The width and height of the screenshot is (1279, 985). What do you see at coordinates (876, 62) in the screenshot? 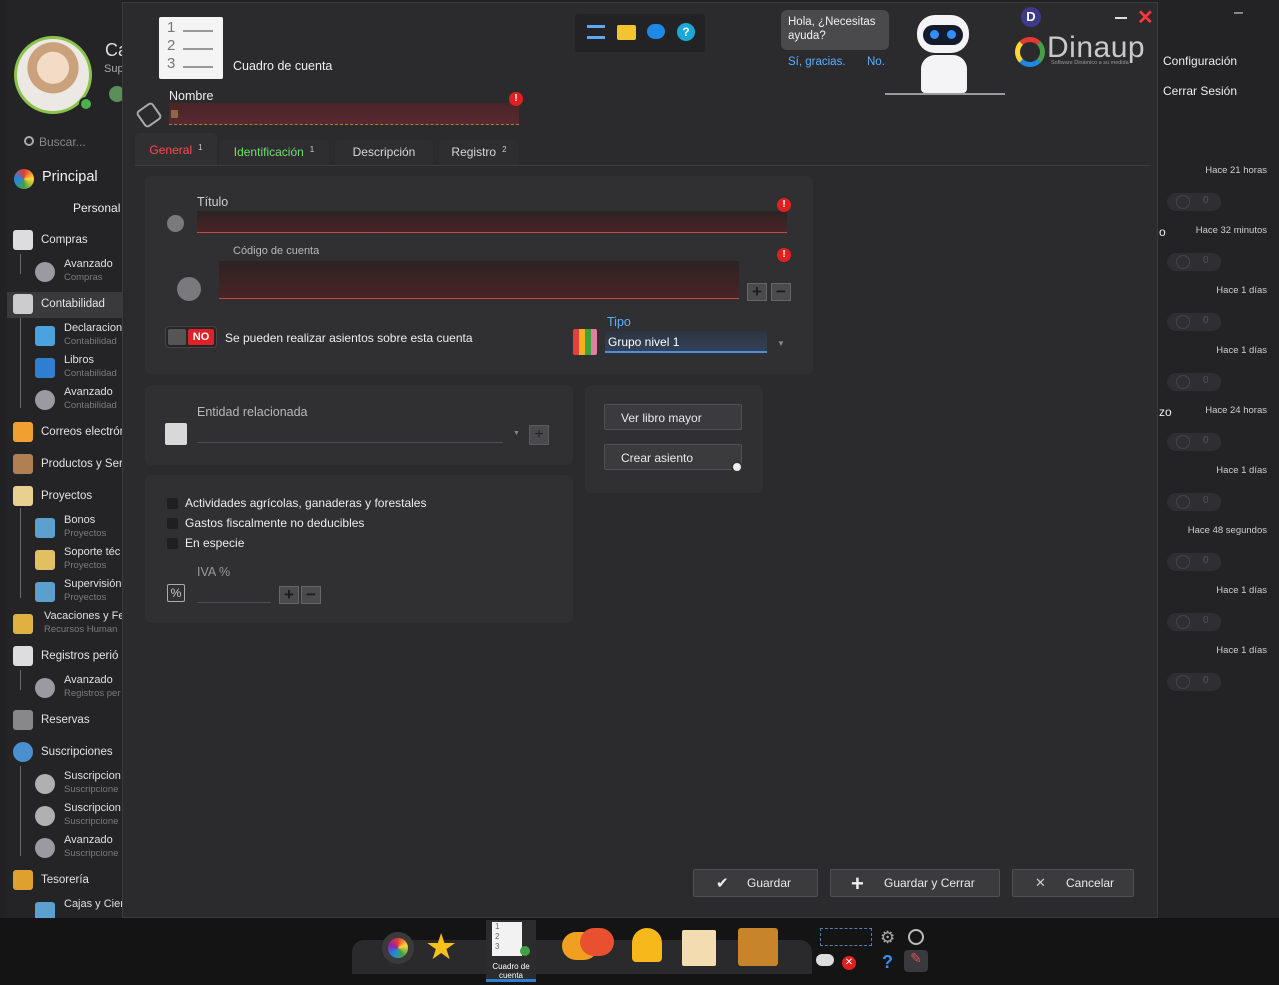
I see `assistant-no-link: No.` at bounding box center [876, 62].